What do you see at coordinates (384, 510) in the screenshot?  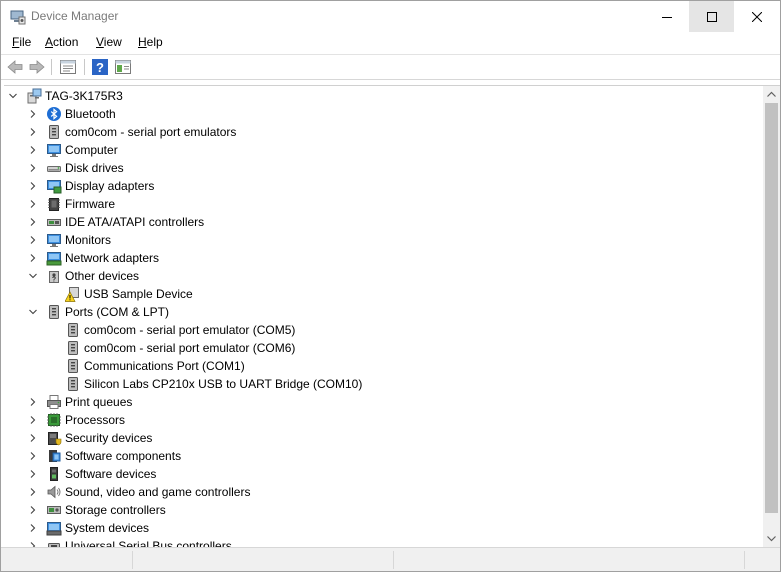 I see `tree-category-node: Storage controllers` at bounding box center [384, 510].